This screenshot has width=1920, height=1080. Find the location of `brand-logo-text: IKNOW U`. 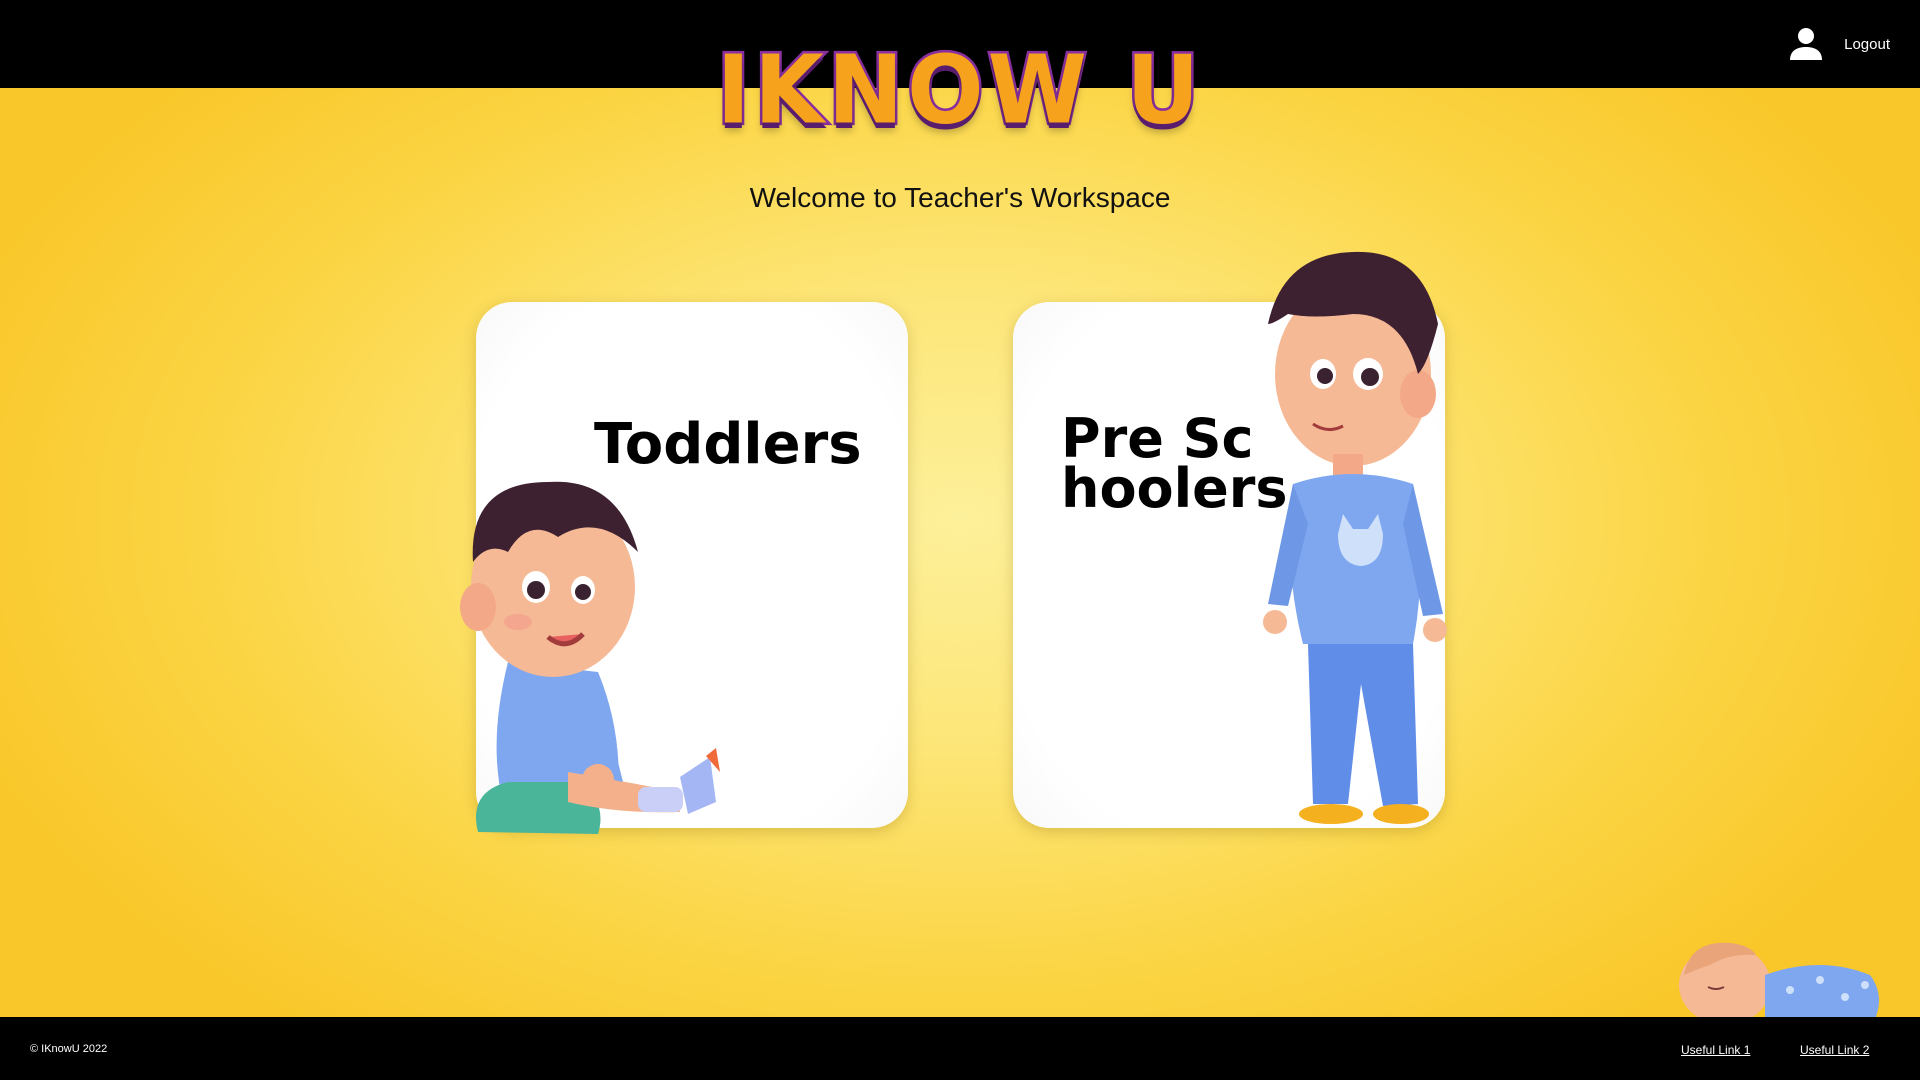

brand-logo-text: IKNOW U is located at coordinates (959, 90).